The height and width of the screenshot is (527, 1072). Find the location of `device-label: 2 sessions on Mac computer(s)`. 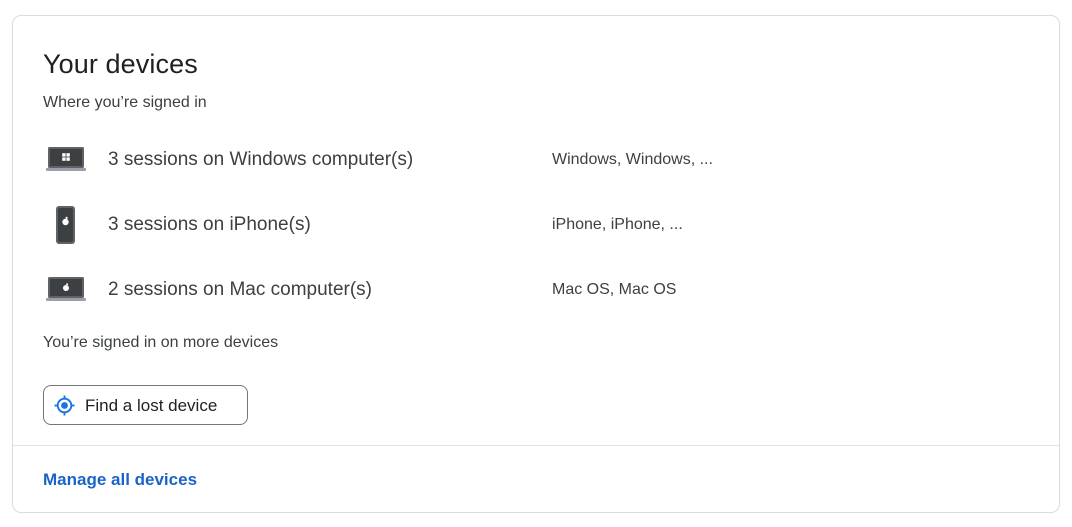

device-label: 2 sessions on Mac computer(s) is located at coordinates (240, 289).